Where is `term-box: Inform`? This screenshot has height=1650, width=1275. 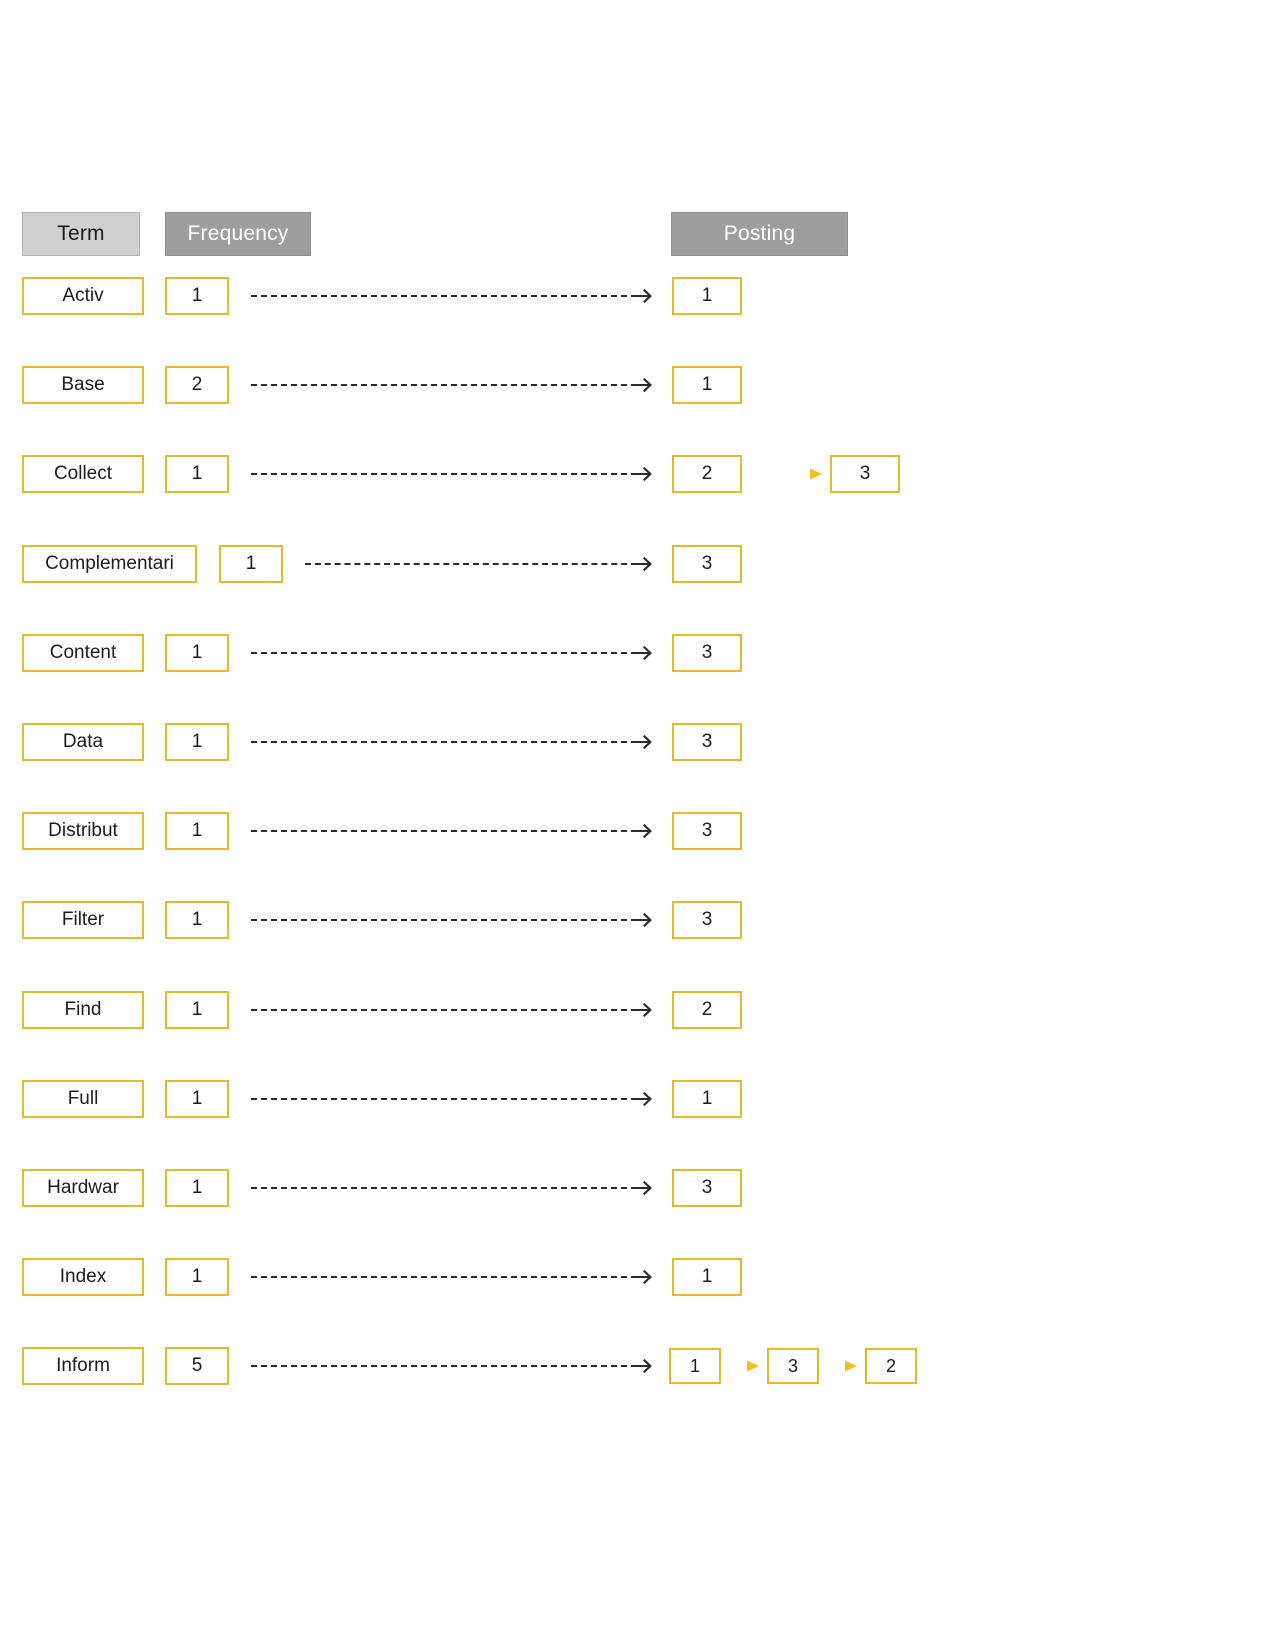
term-box: Inform is located at coordinates (83, 1366).